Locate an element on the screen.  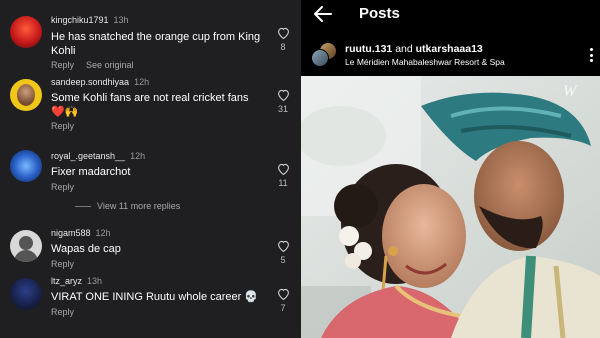
like-button: 8 is located at coordinates (283, 39).